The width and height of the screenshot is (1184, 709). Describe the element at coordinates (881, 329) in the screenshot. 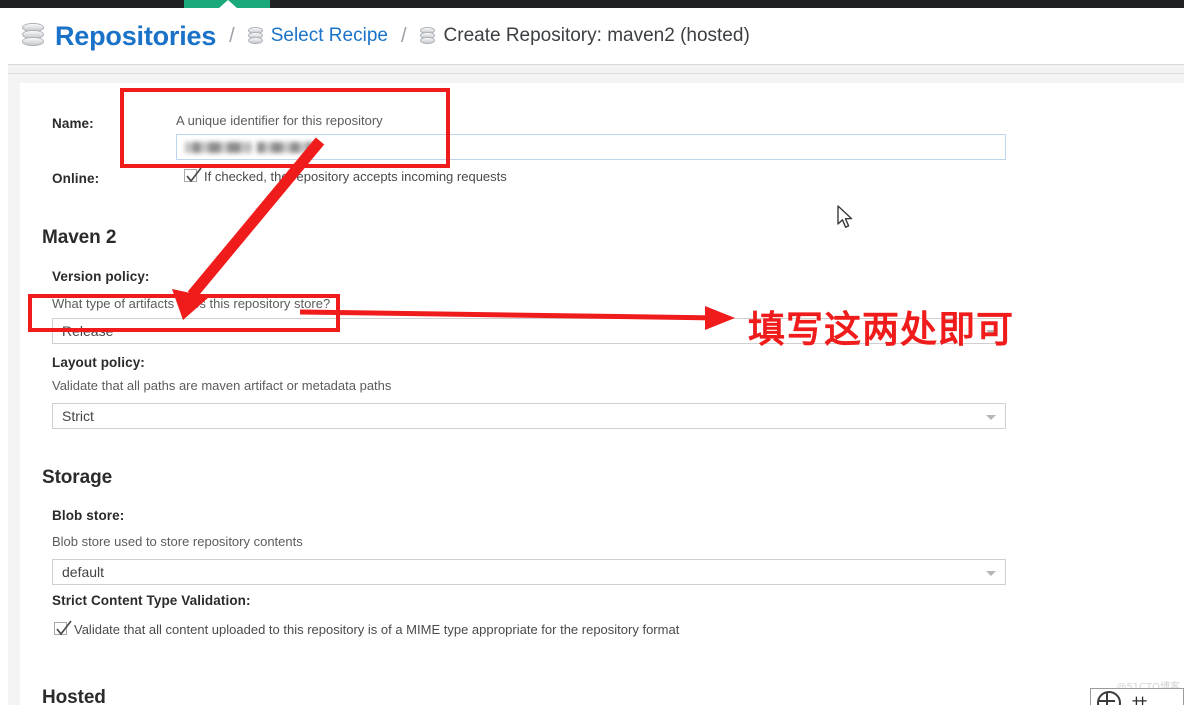

I see `annotation-note-text: 填写这两处即可` at that location.